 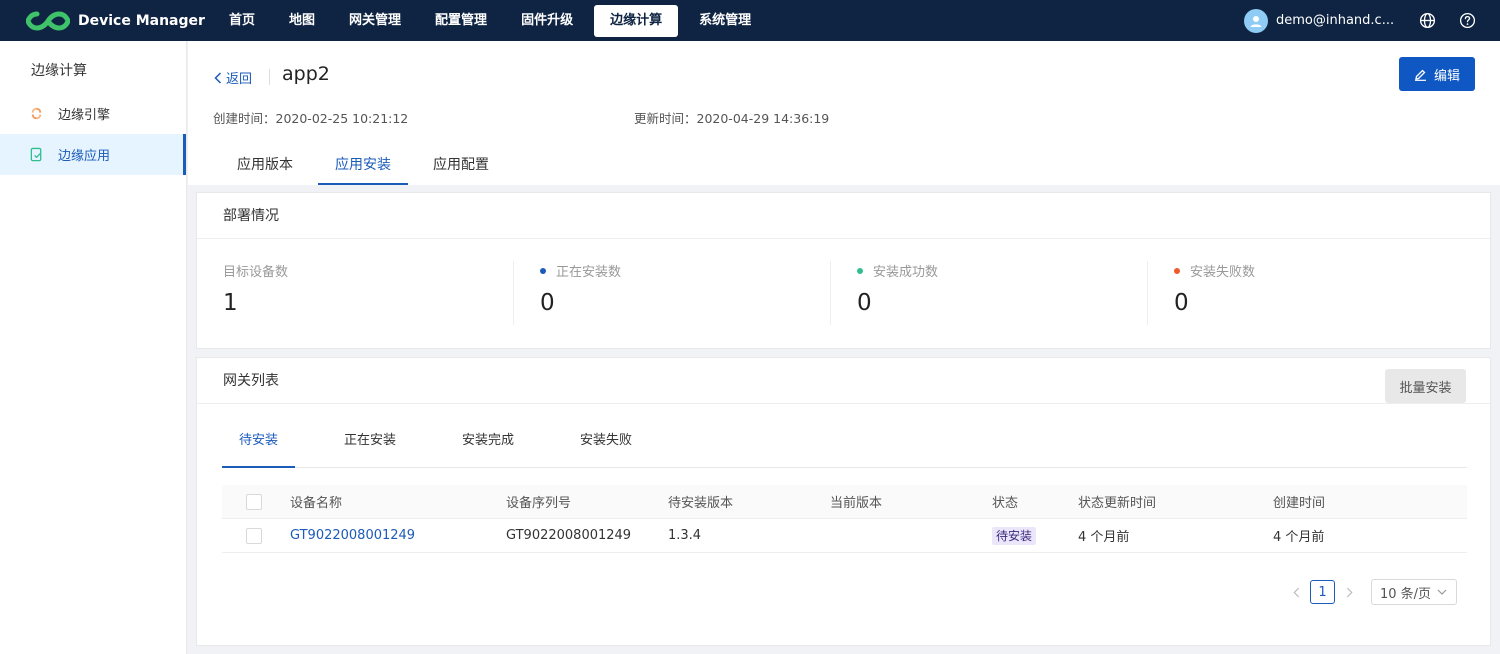 I want to click on nav-system-management: 系统管理, so click(x=725, y=21).